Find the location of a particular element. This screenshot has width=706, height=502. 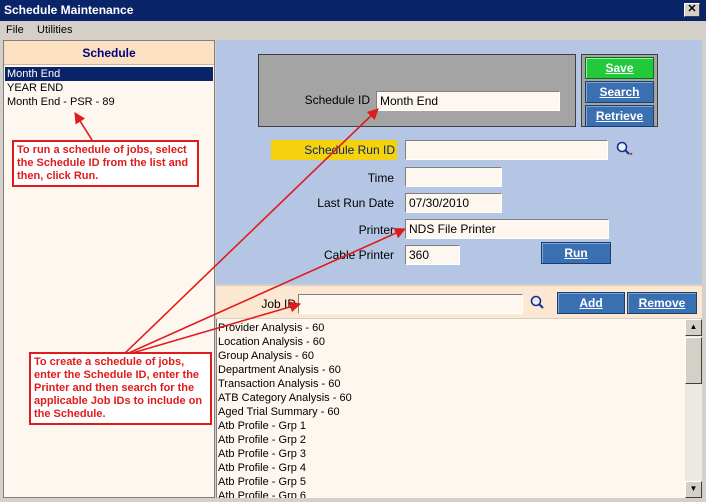

schedule-run-id-field is located at coordinates (506, 150).